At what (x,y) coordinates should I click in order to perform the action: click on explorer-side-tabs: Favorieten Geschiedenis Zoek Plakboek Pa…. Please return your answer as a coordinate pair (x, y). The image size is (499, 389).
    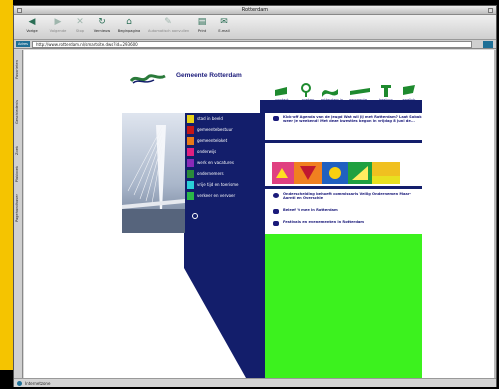
    Looking at the image, I should click on (18, 214).